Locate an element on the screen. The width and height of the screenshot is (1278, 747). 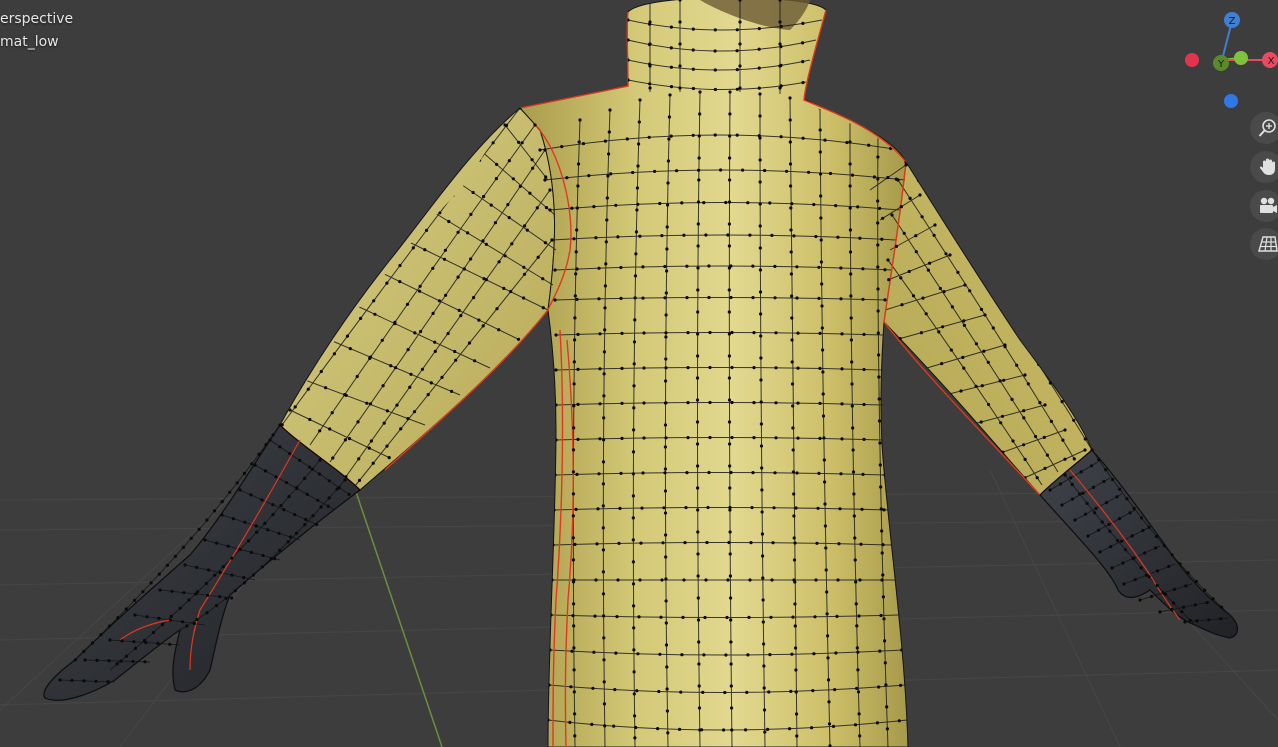
gizmo-y-pos is located at coordinates (1241, 58).